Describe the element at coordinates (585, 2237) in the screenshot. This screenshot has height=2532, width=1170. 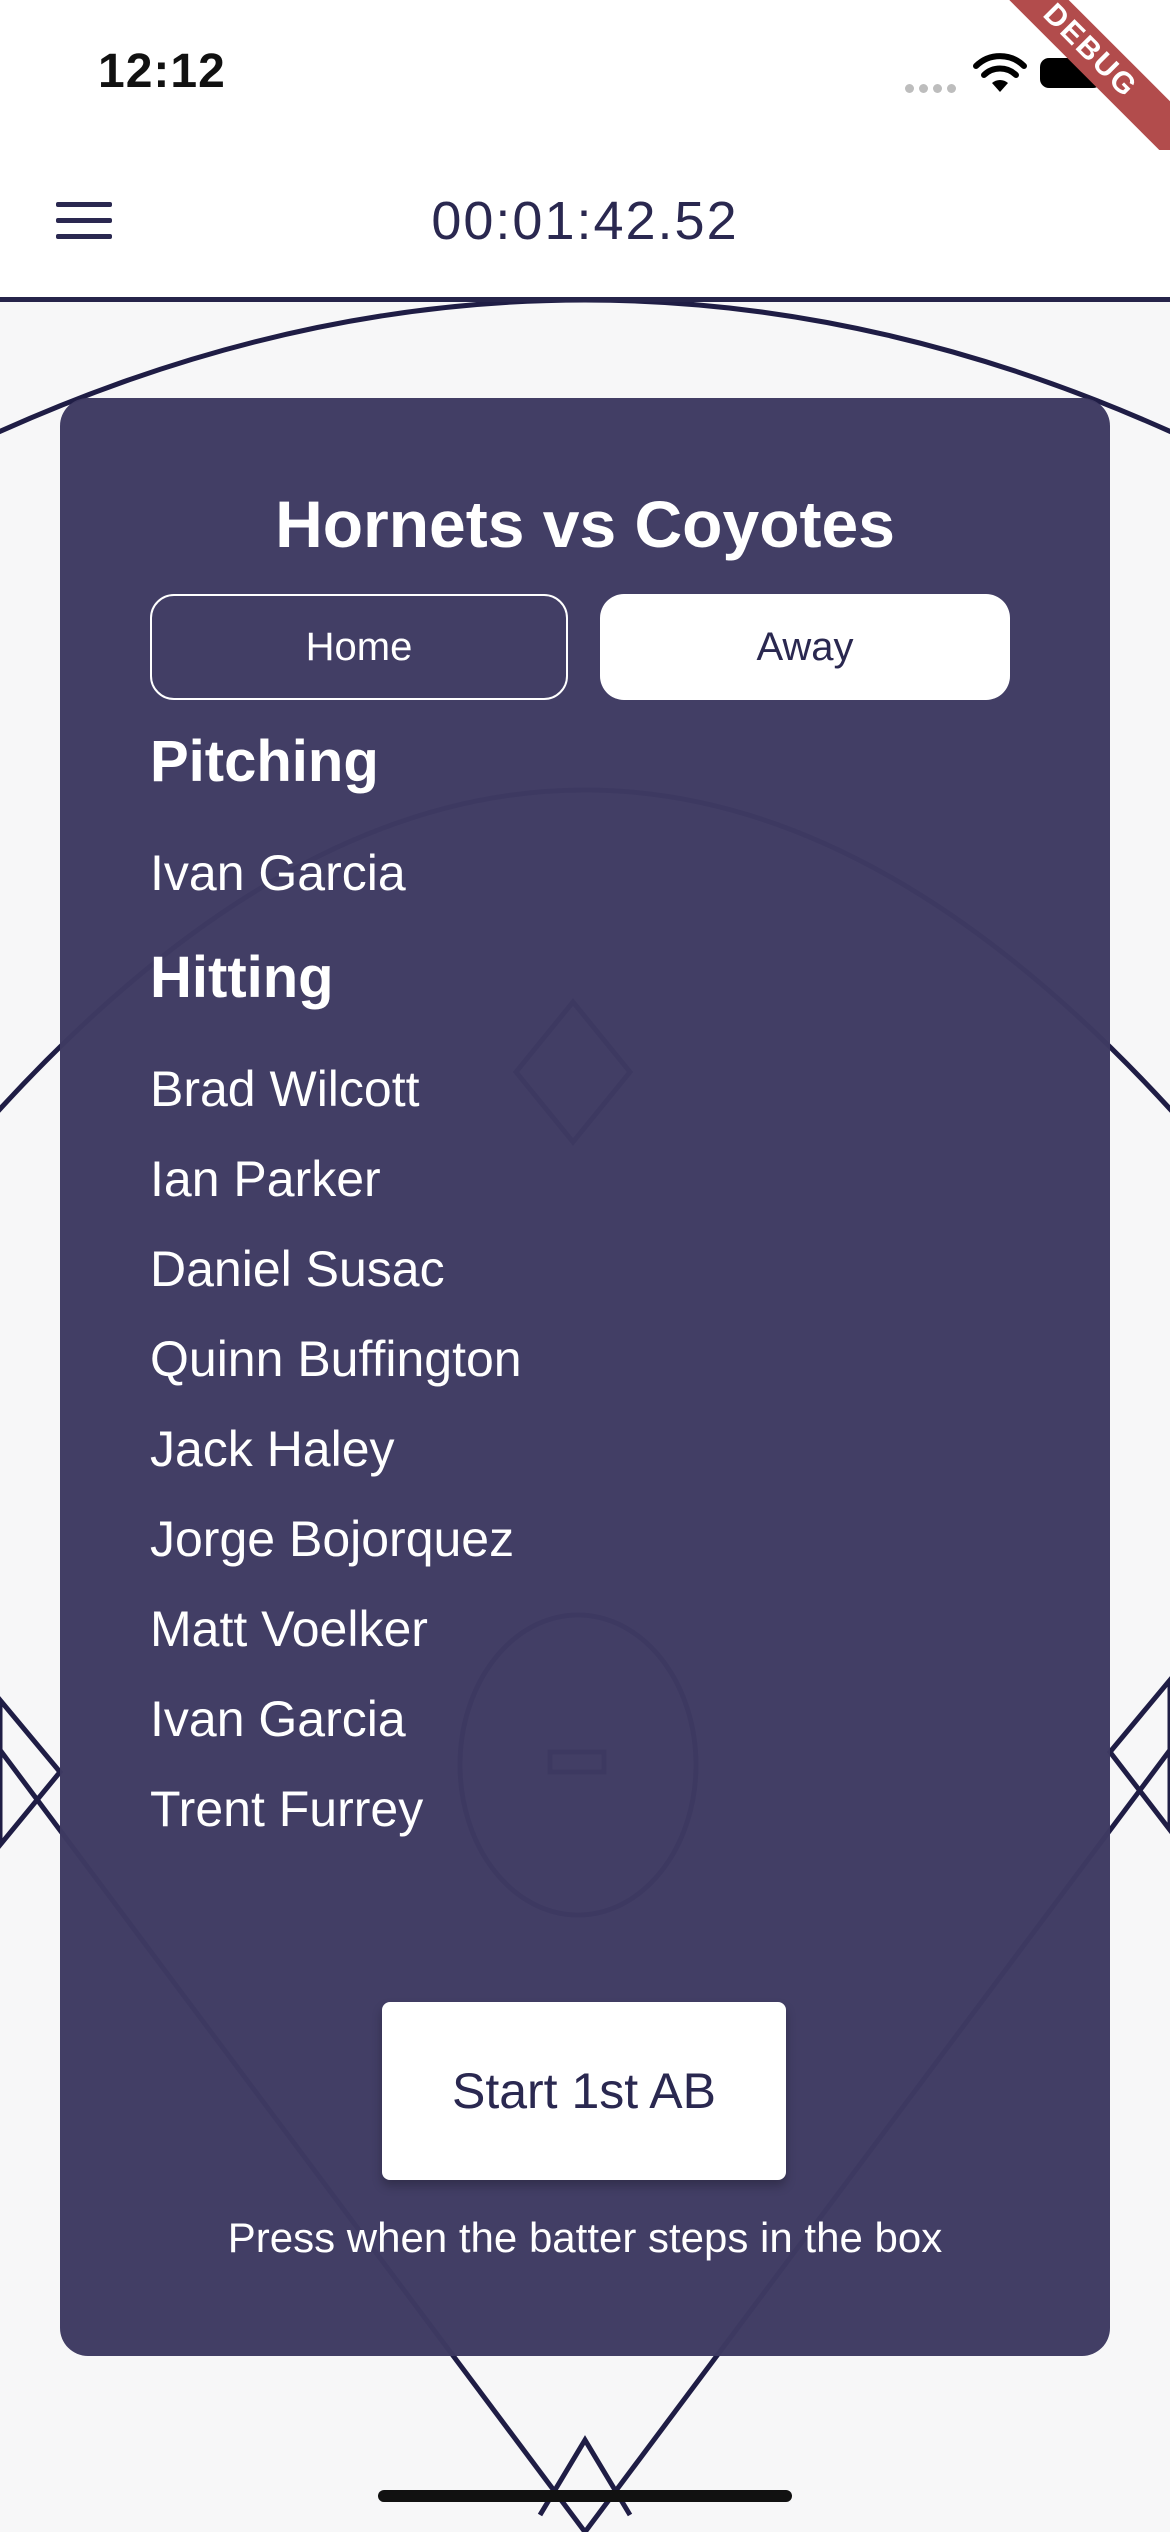
I see `start-hint-text: Press when the batter steps in the box` at that location.